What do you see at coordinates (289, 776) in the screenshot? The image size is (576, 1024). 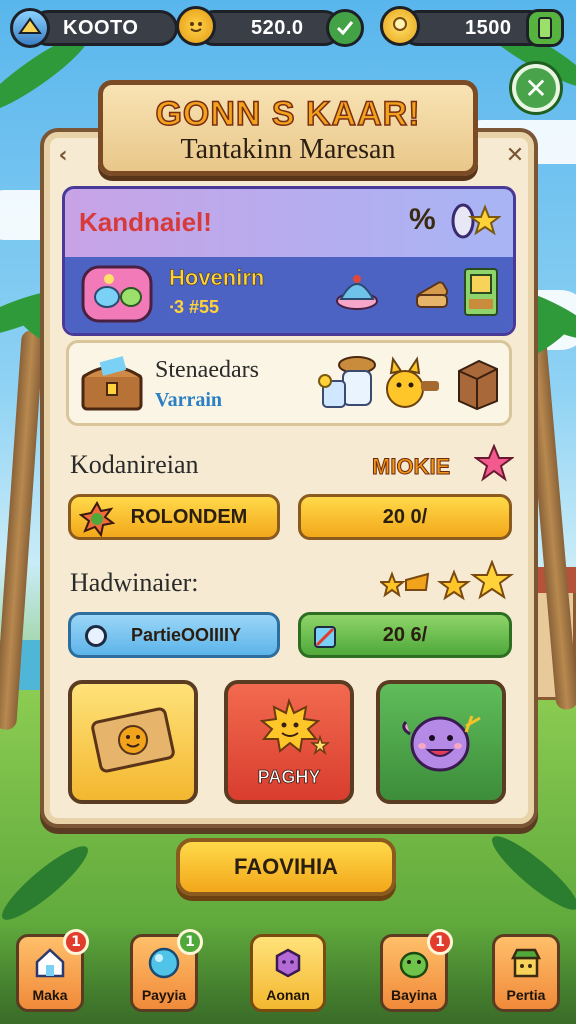 I see `sun-tile-label: PAGHY` at bounding box center [289, 776].